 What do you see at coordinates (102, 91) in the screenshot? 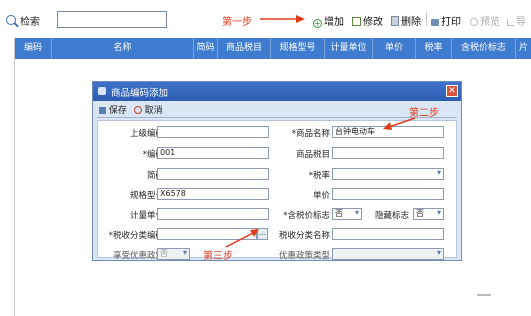
I see `app-icon` at bounding box center [102, 91].